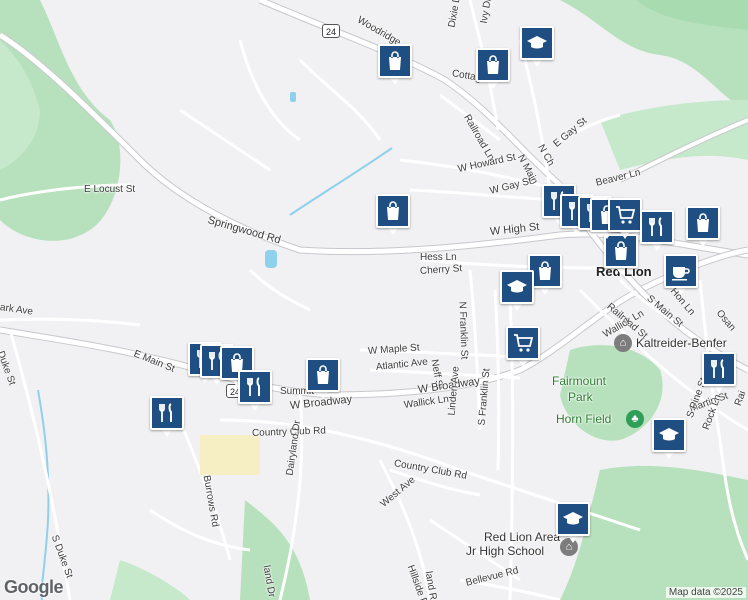 This screenshot has height=600, width=748. Describe the element at coordinates (583, 419) in the screenshot. I see `place-label-horn-field: Horn Field` at that location.